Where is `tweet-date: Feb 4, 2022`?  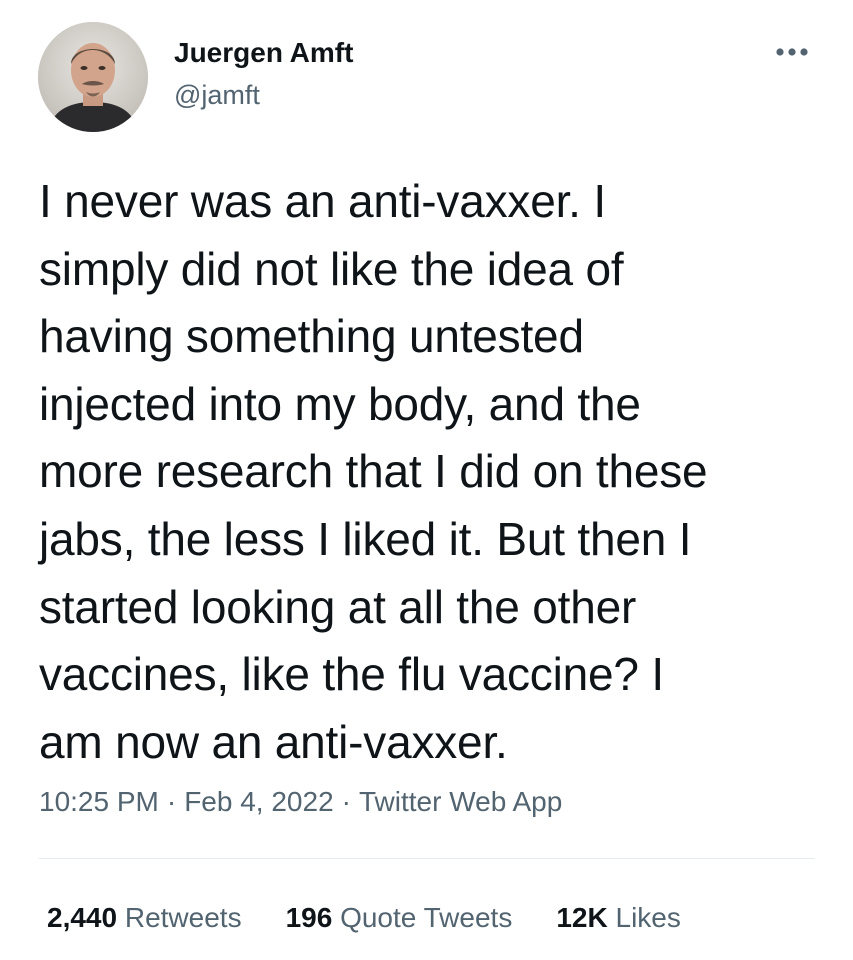 tweet-date: Feb 4, 2022 is located at coordinates (258, 801).